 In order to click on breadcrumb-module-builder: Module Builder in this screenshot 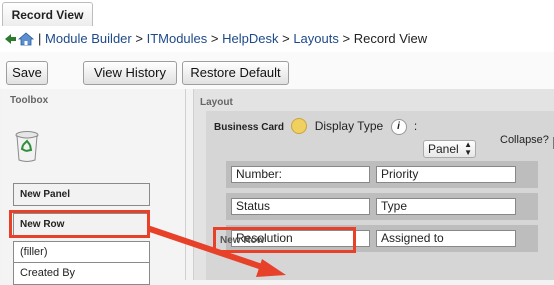, I will do `click(88, 38)`.